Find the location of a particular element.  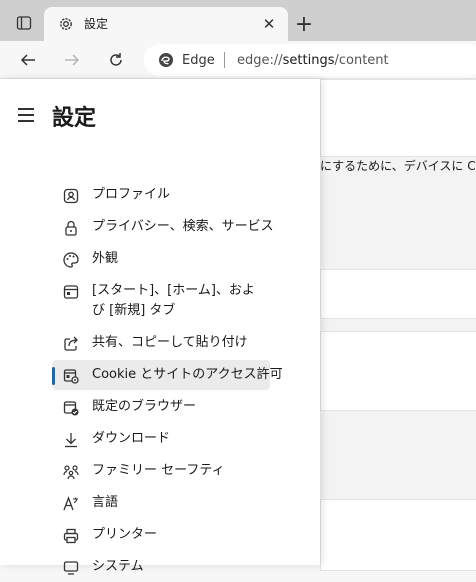

site-permissions-icon is located at coordinates (71, 376).